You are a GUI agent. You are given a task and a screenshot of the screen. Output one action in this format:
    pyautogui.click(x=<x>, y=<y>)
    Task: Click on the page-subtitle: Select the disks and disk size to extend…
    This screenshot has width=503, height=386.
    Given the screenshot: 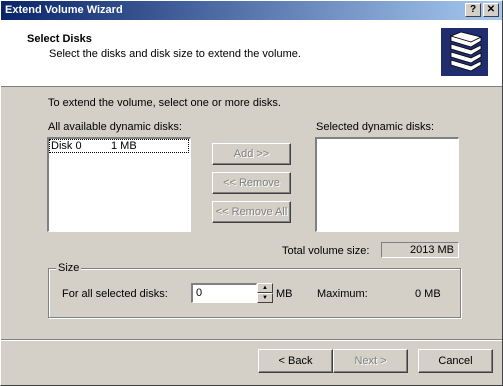 What is the action you would take?
    pyautogui.click(x=175, y=54)
    